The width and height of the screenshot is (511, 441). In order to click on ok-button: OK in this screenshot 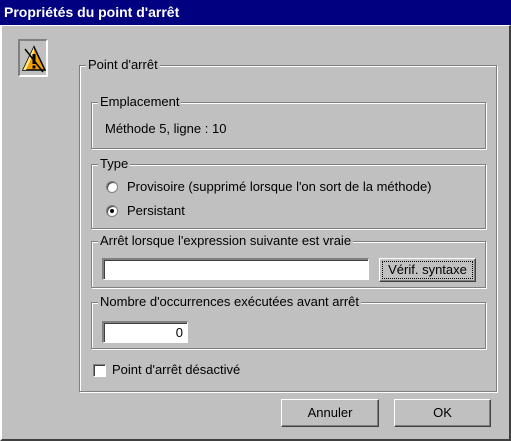, I will do `click(442, 413)`.